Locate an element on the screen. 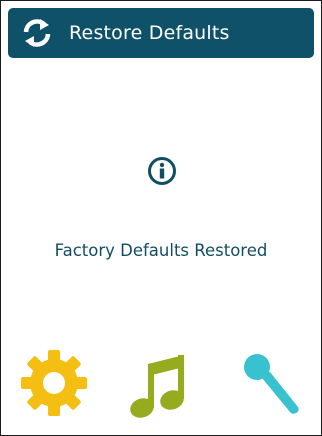  header-bar: Restore Defaults is located at coordinates (161, 33).